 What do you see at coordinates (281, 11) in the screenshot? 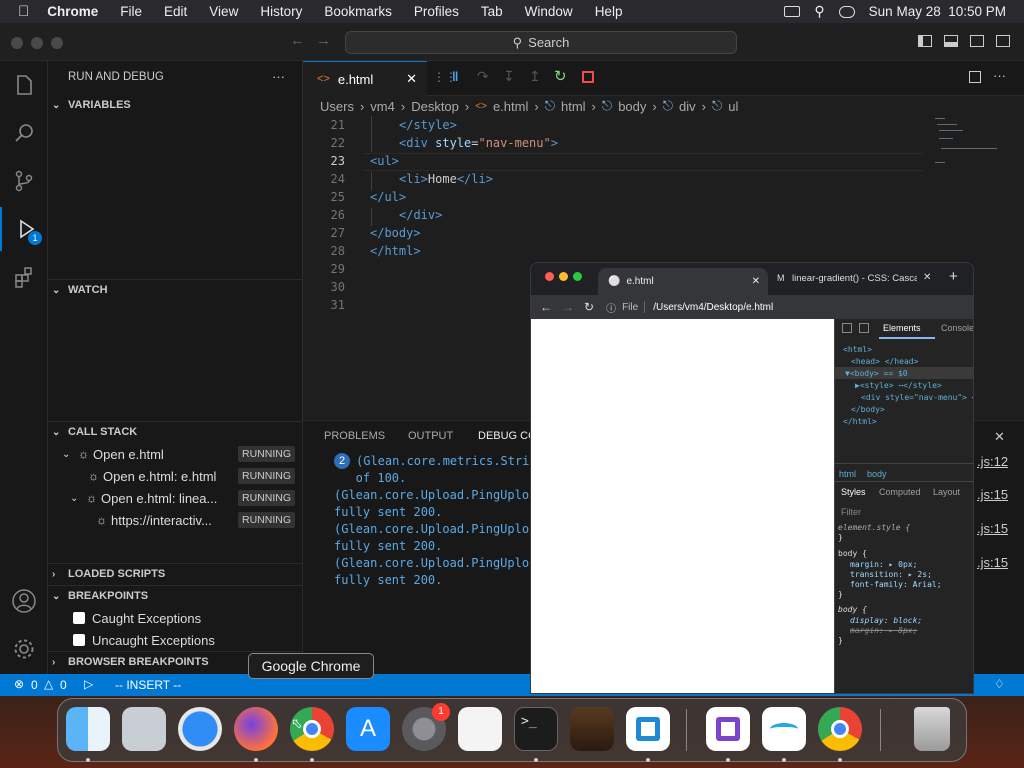
I see `menu-history: History` at bounding box center [281, 11].